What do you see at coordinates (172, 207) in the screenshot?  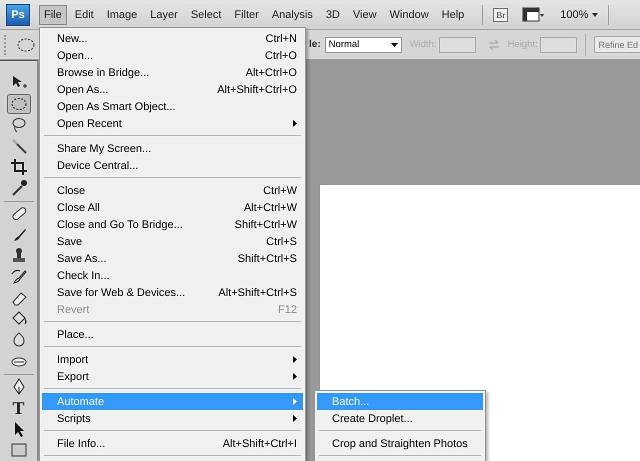 I see `menu-item: Close All Alt+Ctrl+W` at bounding box center [172, 207].